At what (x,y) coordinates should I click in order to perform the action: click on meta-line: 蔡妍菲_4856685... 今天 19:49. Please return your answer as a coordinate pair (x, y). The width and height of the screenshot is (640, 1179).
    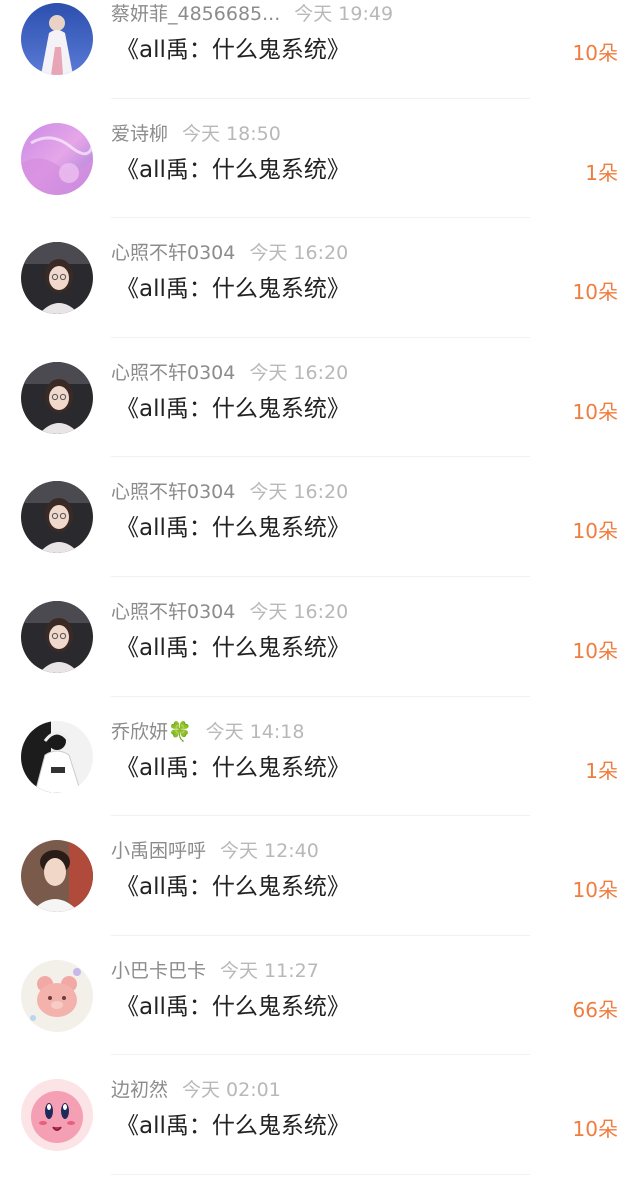
    Looking at the image, I should click on (252, 14).